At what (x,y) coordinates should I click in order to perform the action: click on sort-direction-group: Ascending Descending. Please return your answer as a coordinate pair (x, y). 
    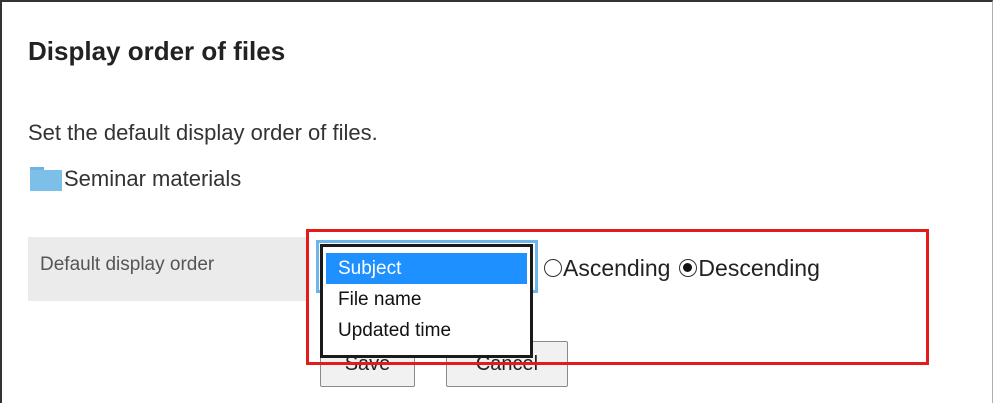
    Looking at the image, I should click on (682, 268).